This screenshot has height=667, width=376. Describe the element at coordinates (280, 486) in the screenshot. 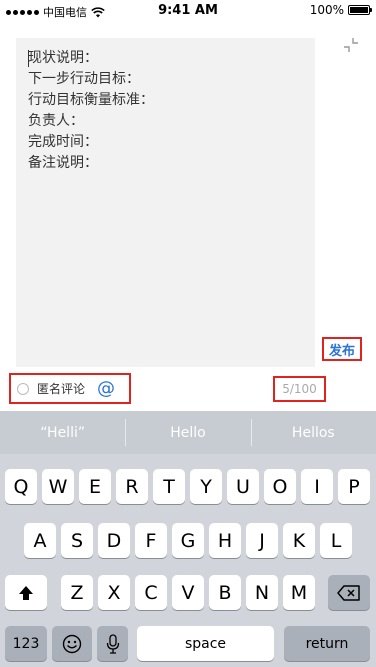

I see `key-o: O` at that location.